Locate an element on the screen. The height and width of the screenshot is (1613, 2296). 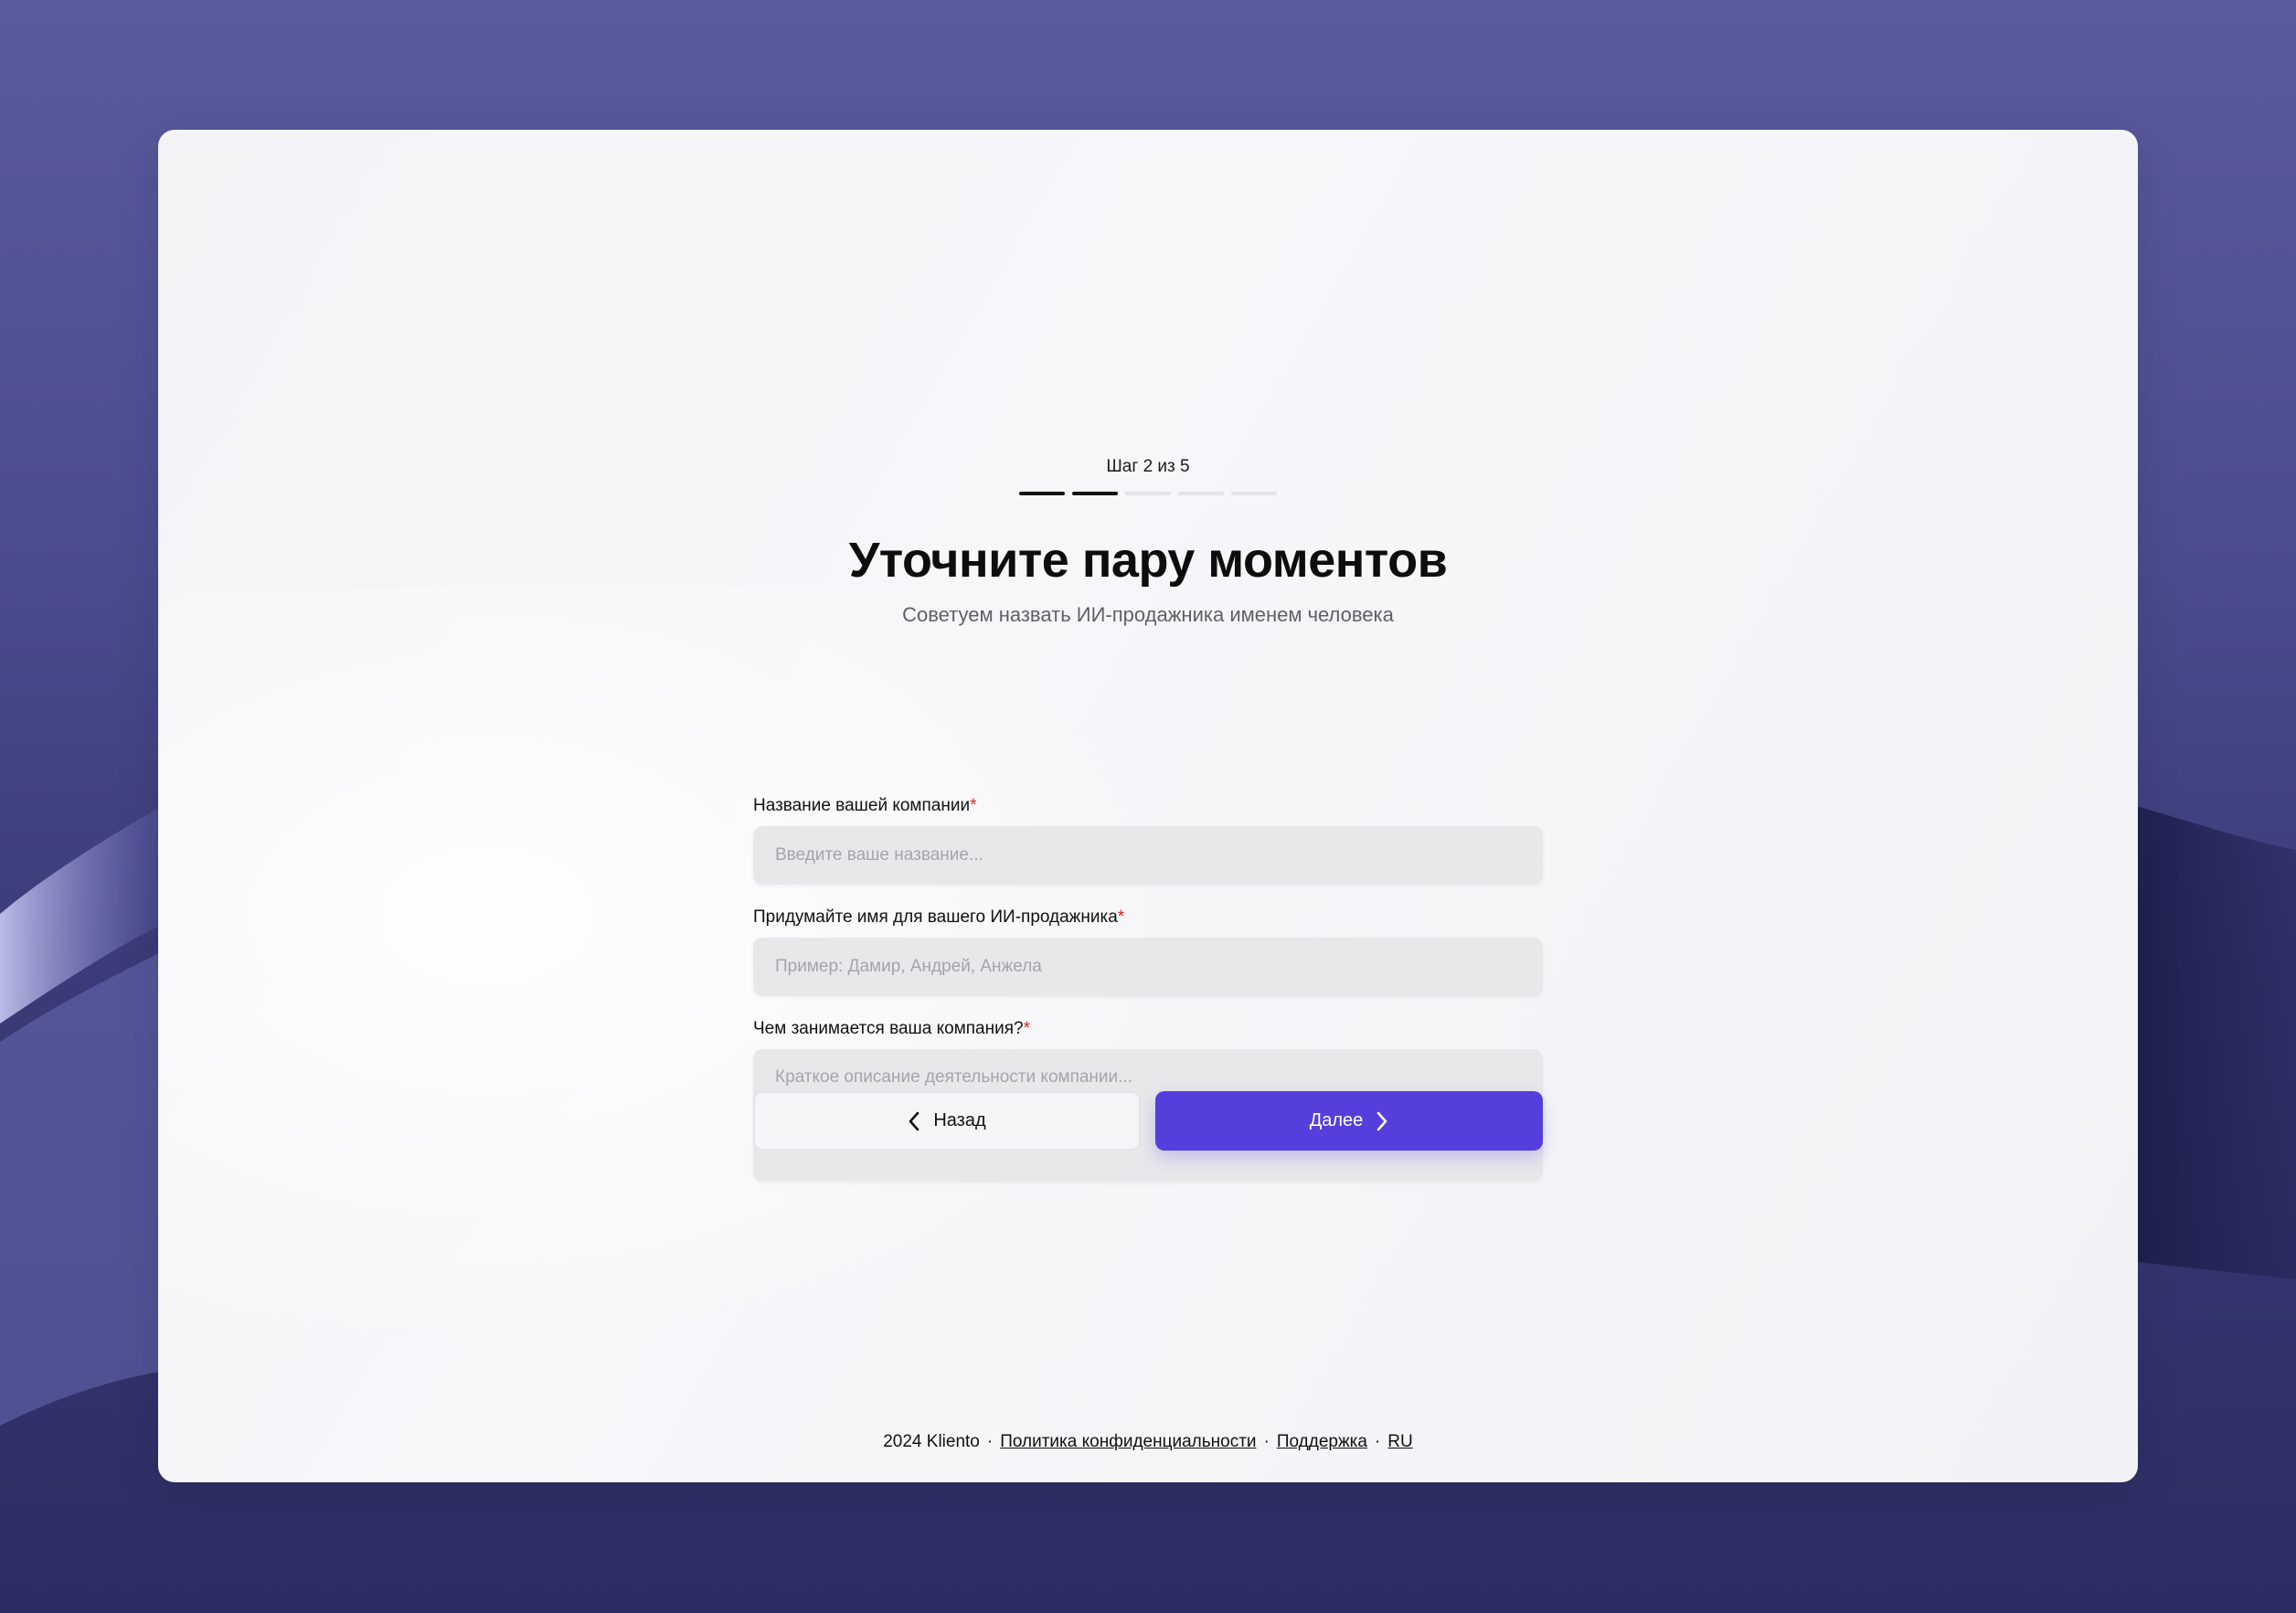
chevron-right-icon is located at coordinates (1382, 1120).